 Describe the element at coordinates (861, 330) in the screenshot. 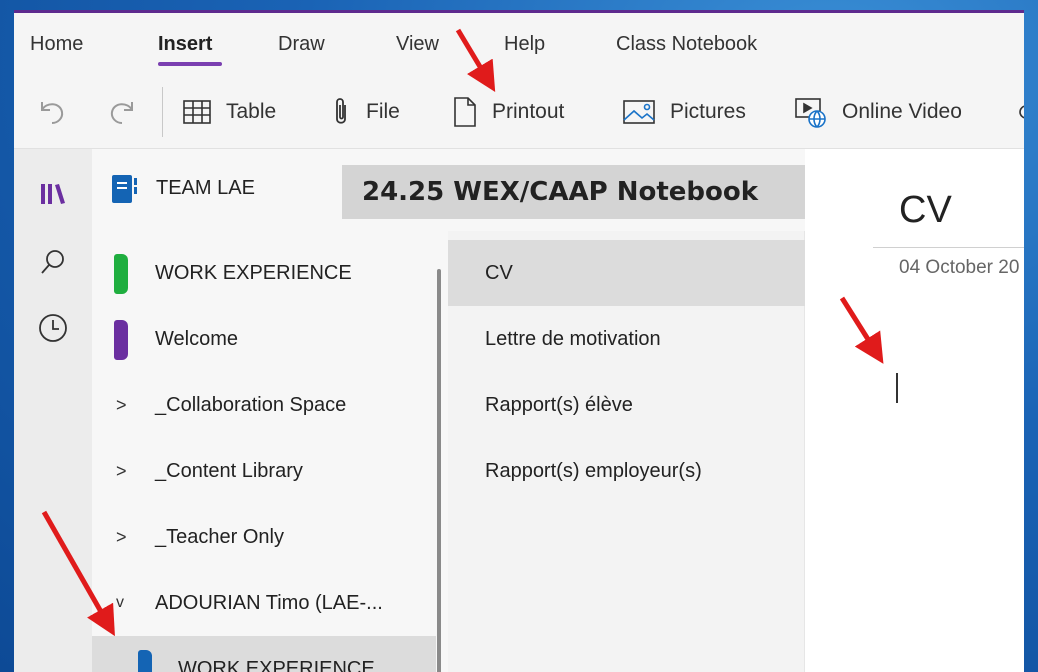

I see `arrow-to-cursor` at that location.